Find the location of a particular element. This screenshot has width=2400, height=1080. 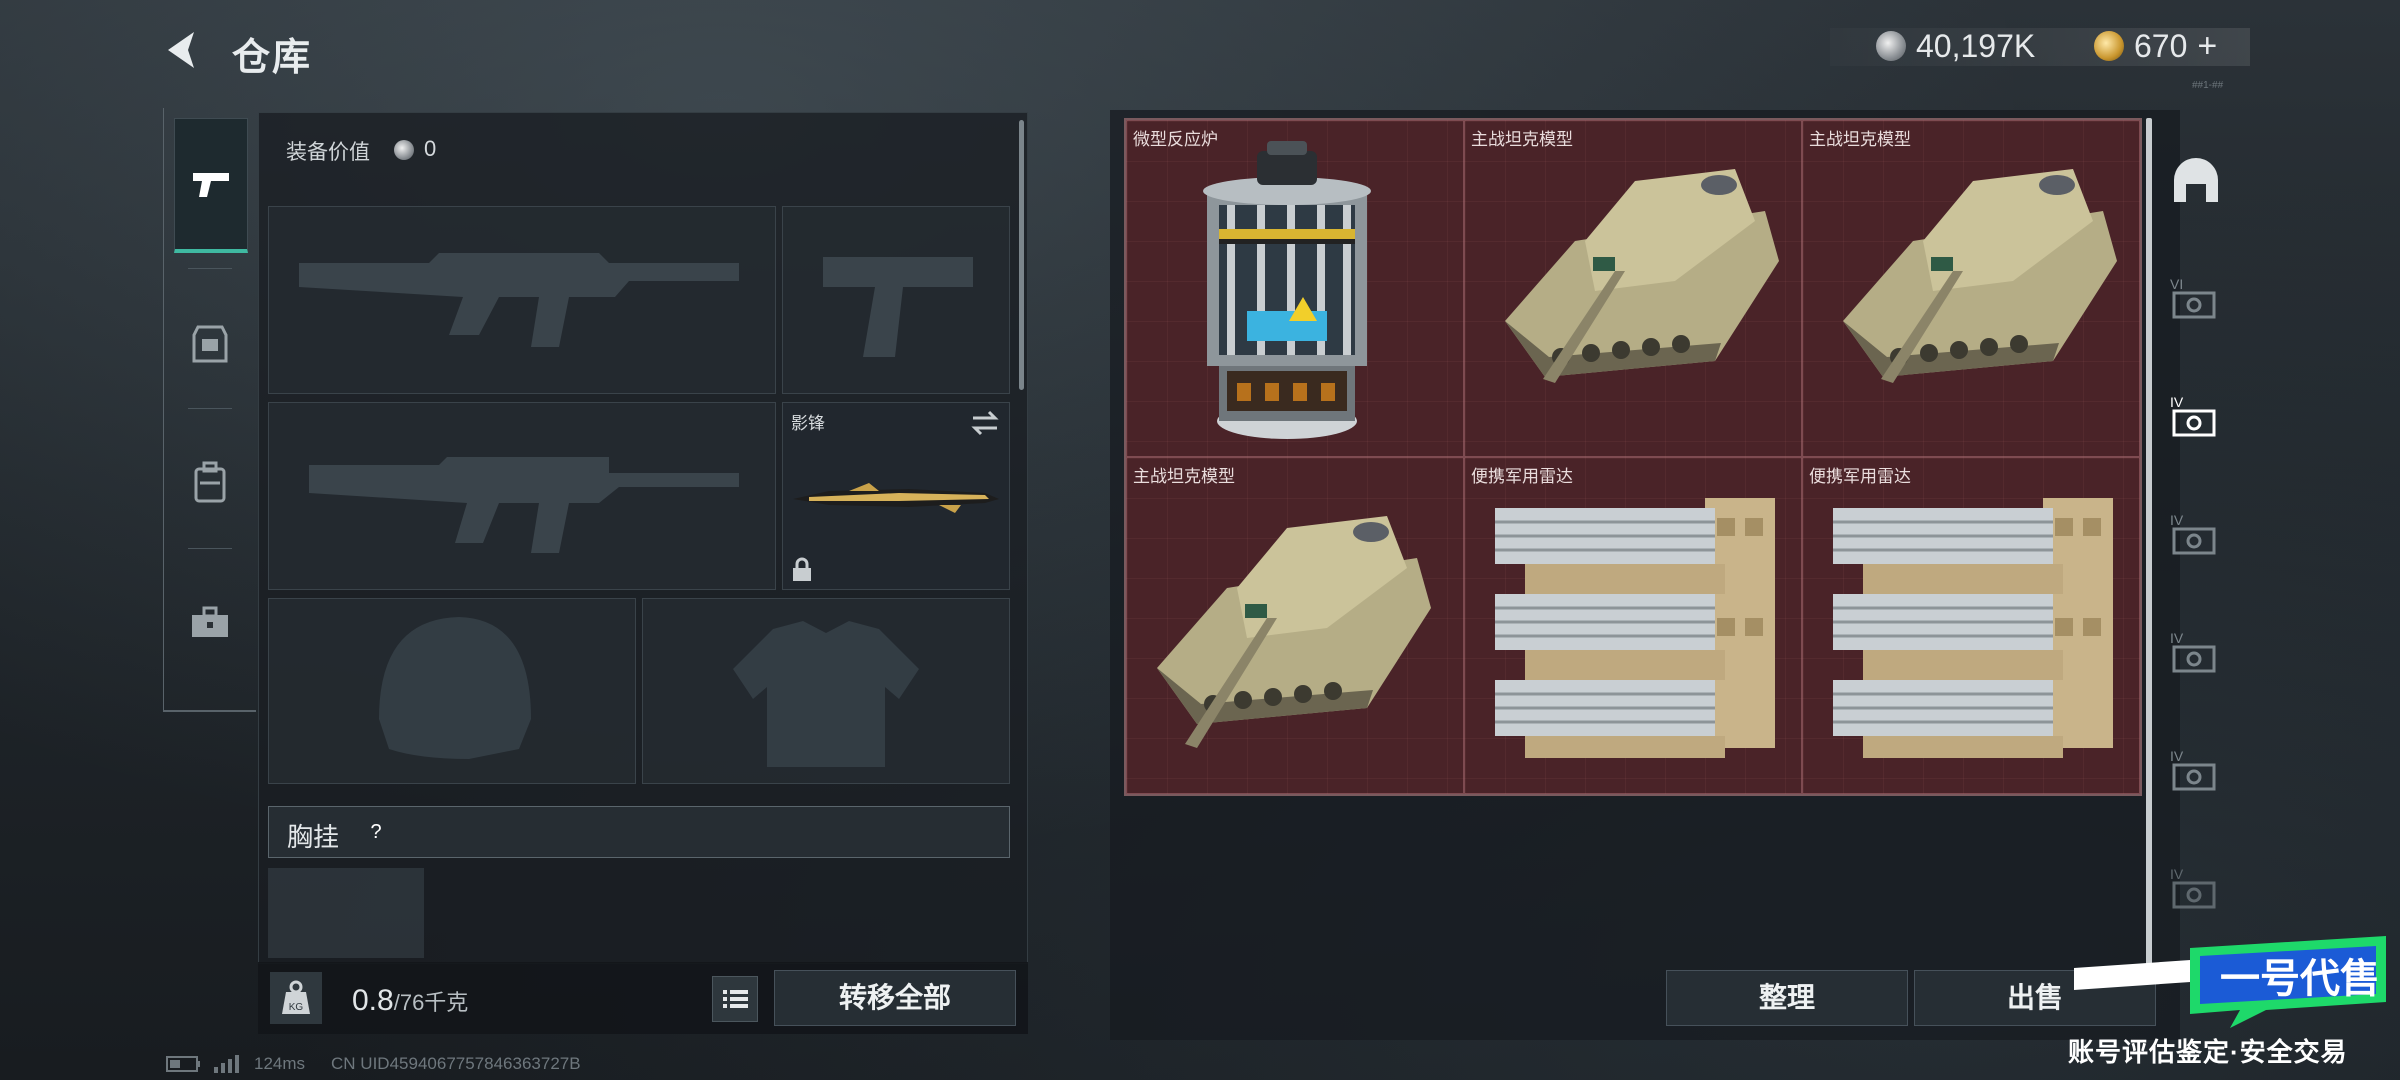

pistol-icon is located at coordinates (211, 185).